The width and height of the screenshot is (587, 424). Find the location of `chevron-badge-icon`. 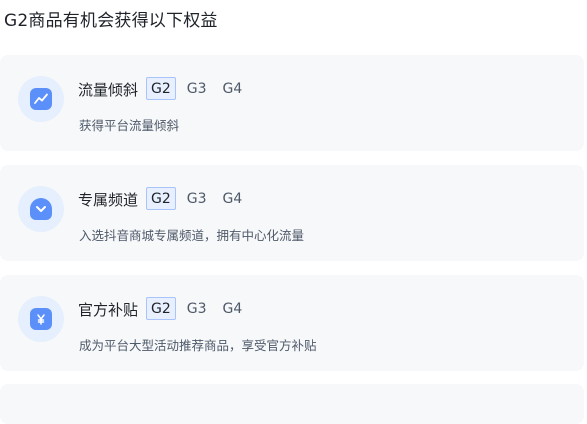

chevron-badge-icon is located at coordinates (41, 209).